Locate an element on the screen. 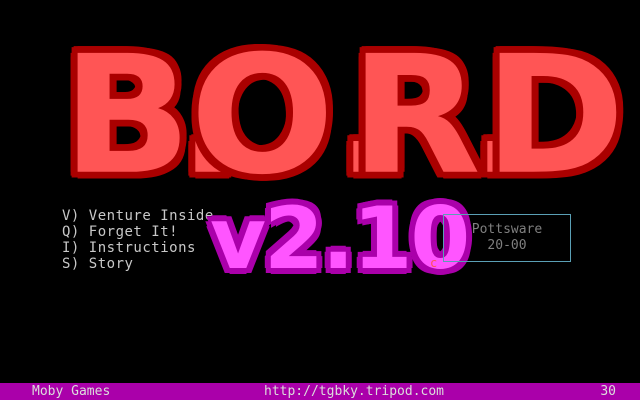 Image resolution: width=640 pixels, height=400 pixels. footer-number: 30 is located at coordinates (608, 391).